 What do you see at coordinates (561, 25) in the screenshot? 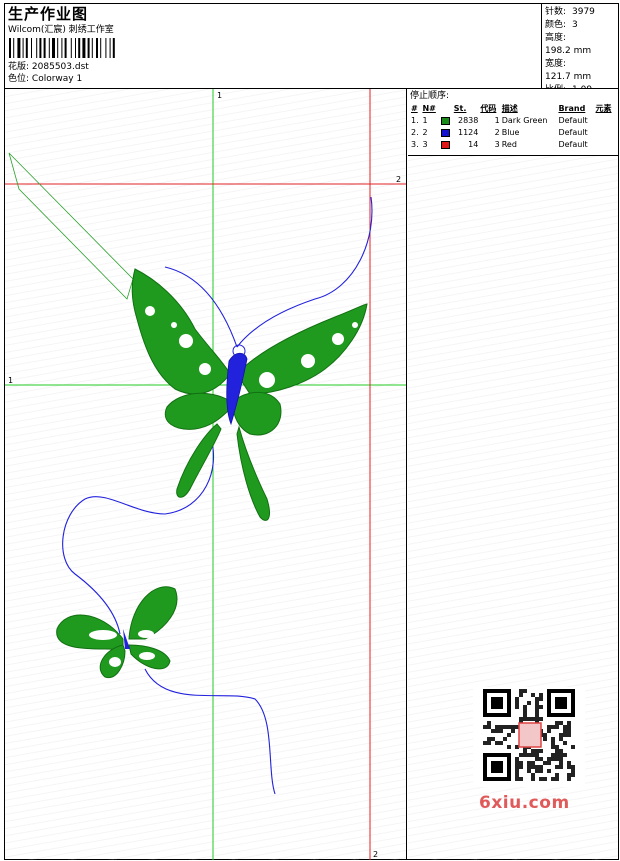
I see `stat-colors: 颜色: 3` at bounding box center [561, 25].